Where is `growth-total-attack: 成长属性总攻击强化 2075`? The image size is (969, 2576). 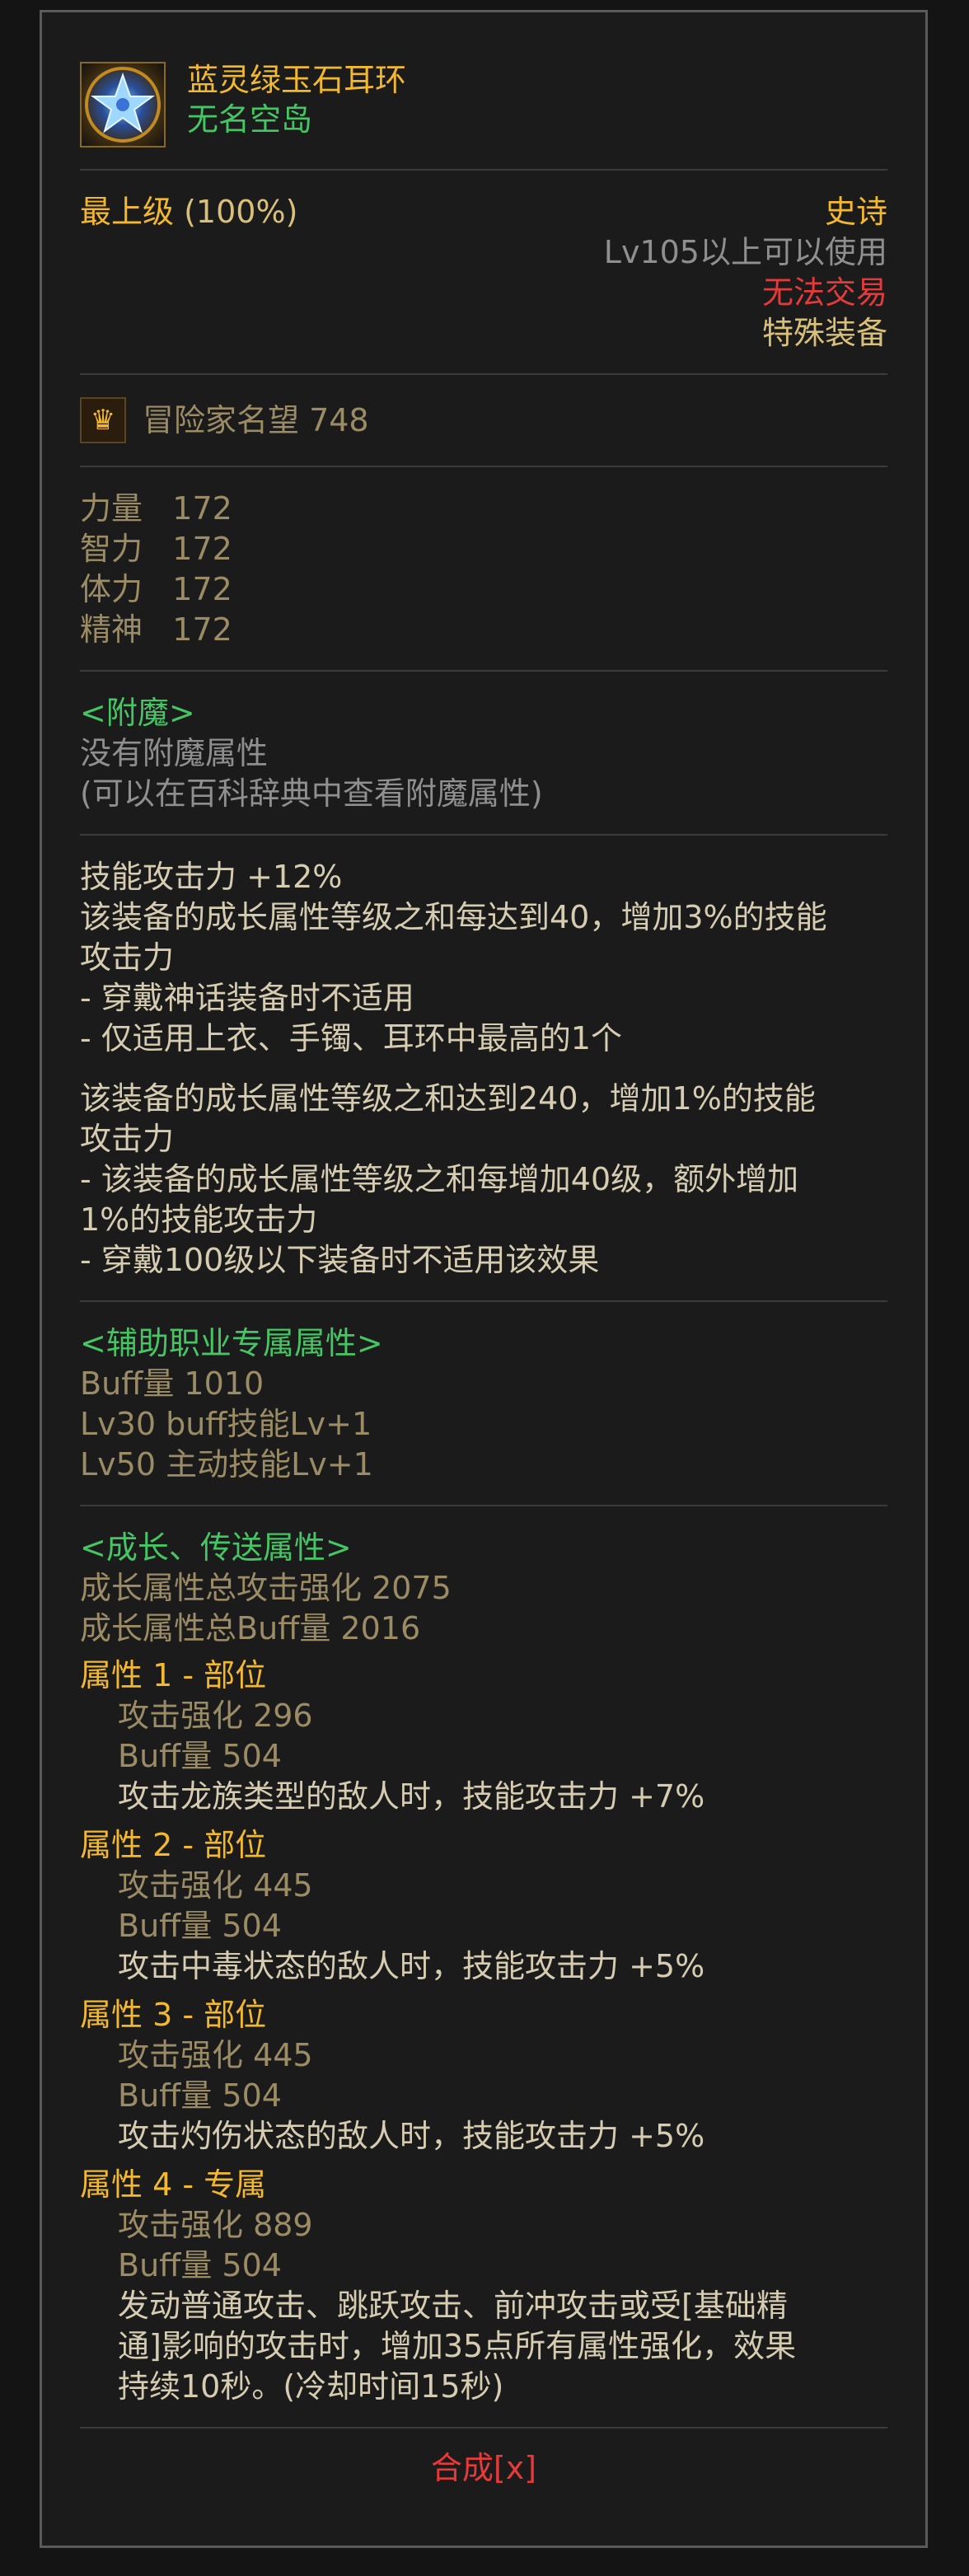 growth-total-attack: 成长属性总攻击强化 2075 is located at coordinates (266, 1588).